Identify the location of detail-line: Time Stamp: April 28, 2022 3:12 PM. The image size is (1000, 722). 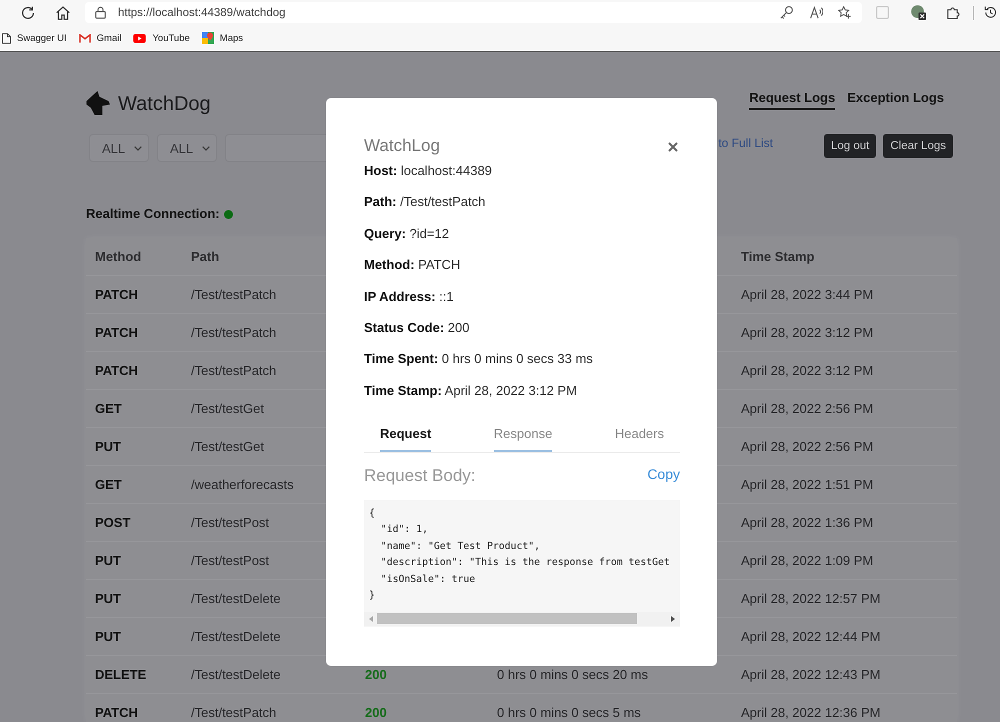
(471, 390).